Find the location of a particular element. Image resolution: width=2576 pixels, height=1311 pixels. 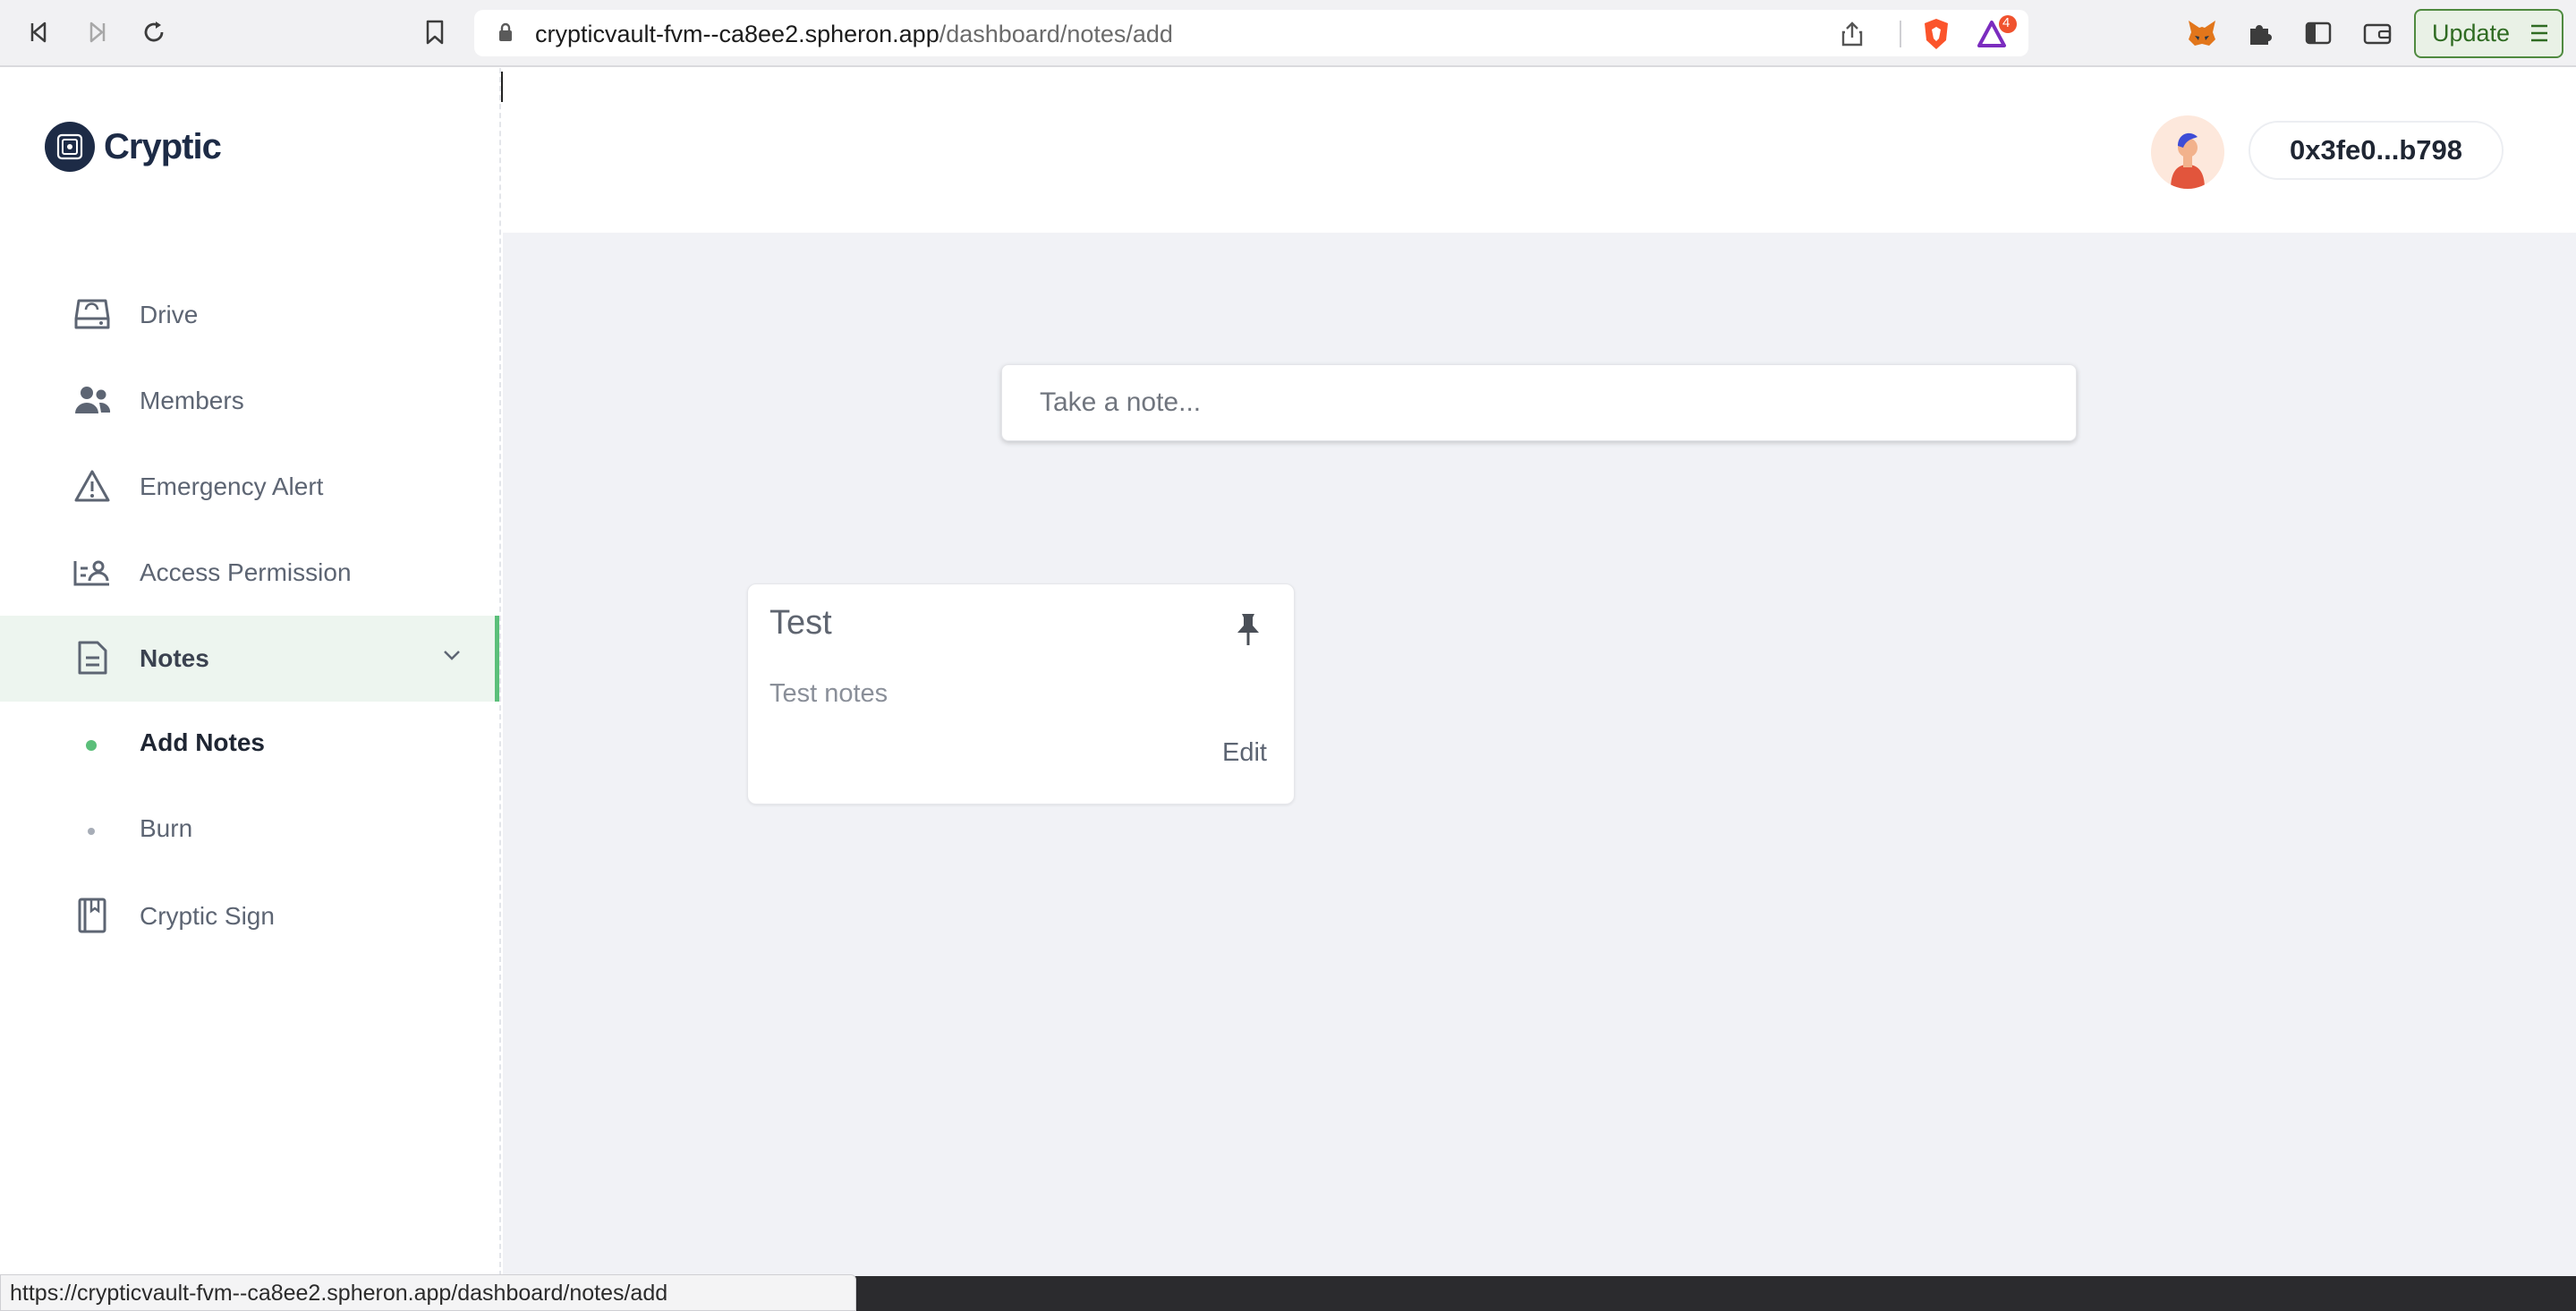

avatar is located at coordinates (2187, 152).